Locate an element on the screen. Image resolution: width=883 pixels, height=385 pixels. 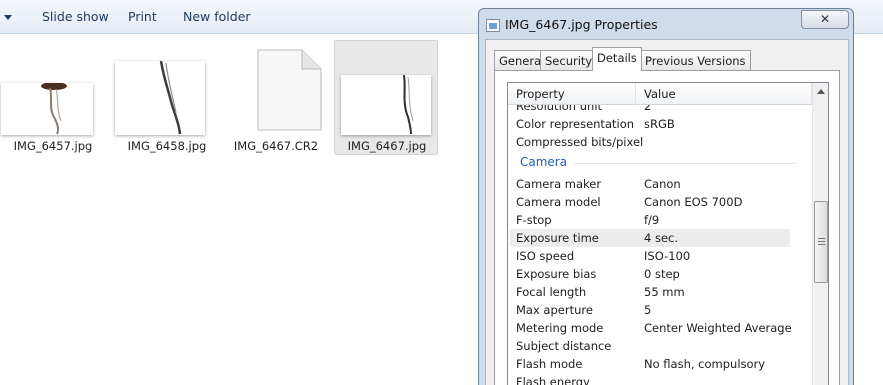
property-value: 4 sec. is located at coordinates (661, 238).